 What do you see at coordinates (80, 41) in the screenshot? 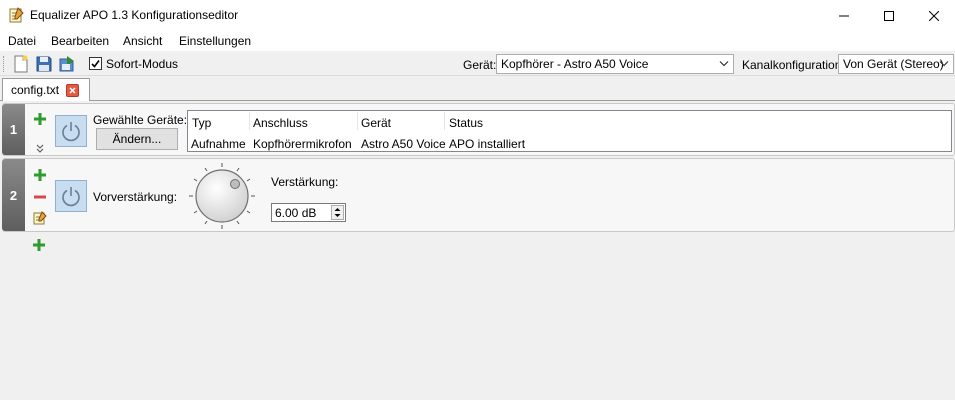
I see `menu-bearbeiten: Bearbeiten` at bounding box center [80, 41].